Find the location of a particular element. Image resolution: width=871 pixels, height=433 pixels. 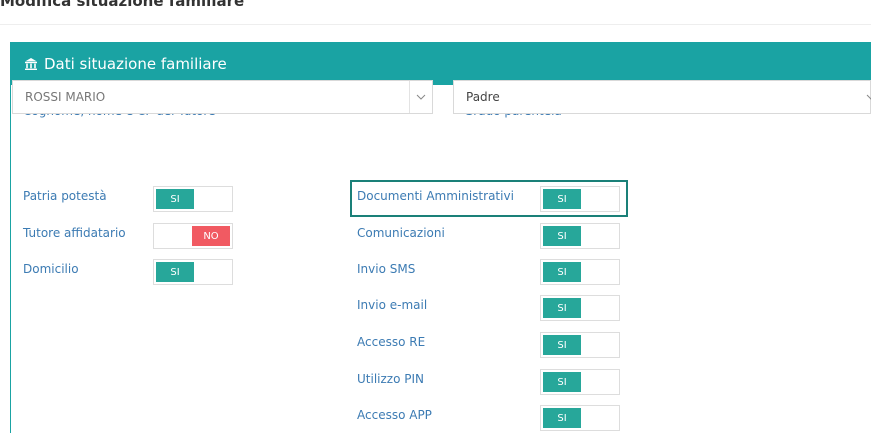

accesso-re-toggle: SI is located at coordinates (580, 345).